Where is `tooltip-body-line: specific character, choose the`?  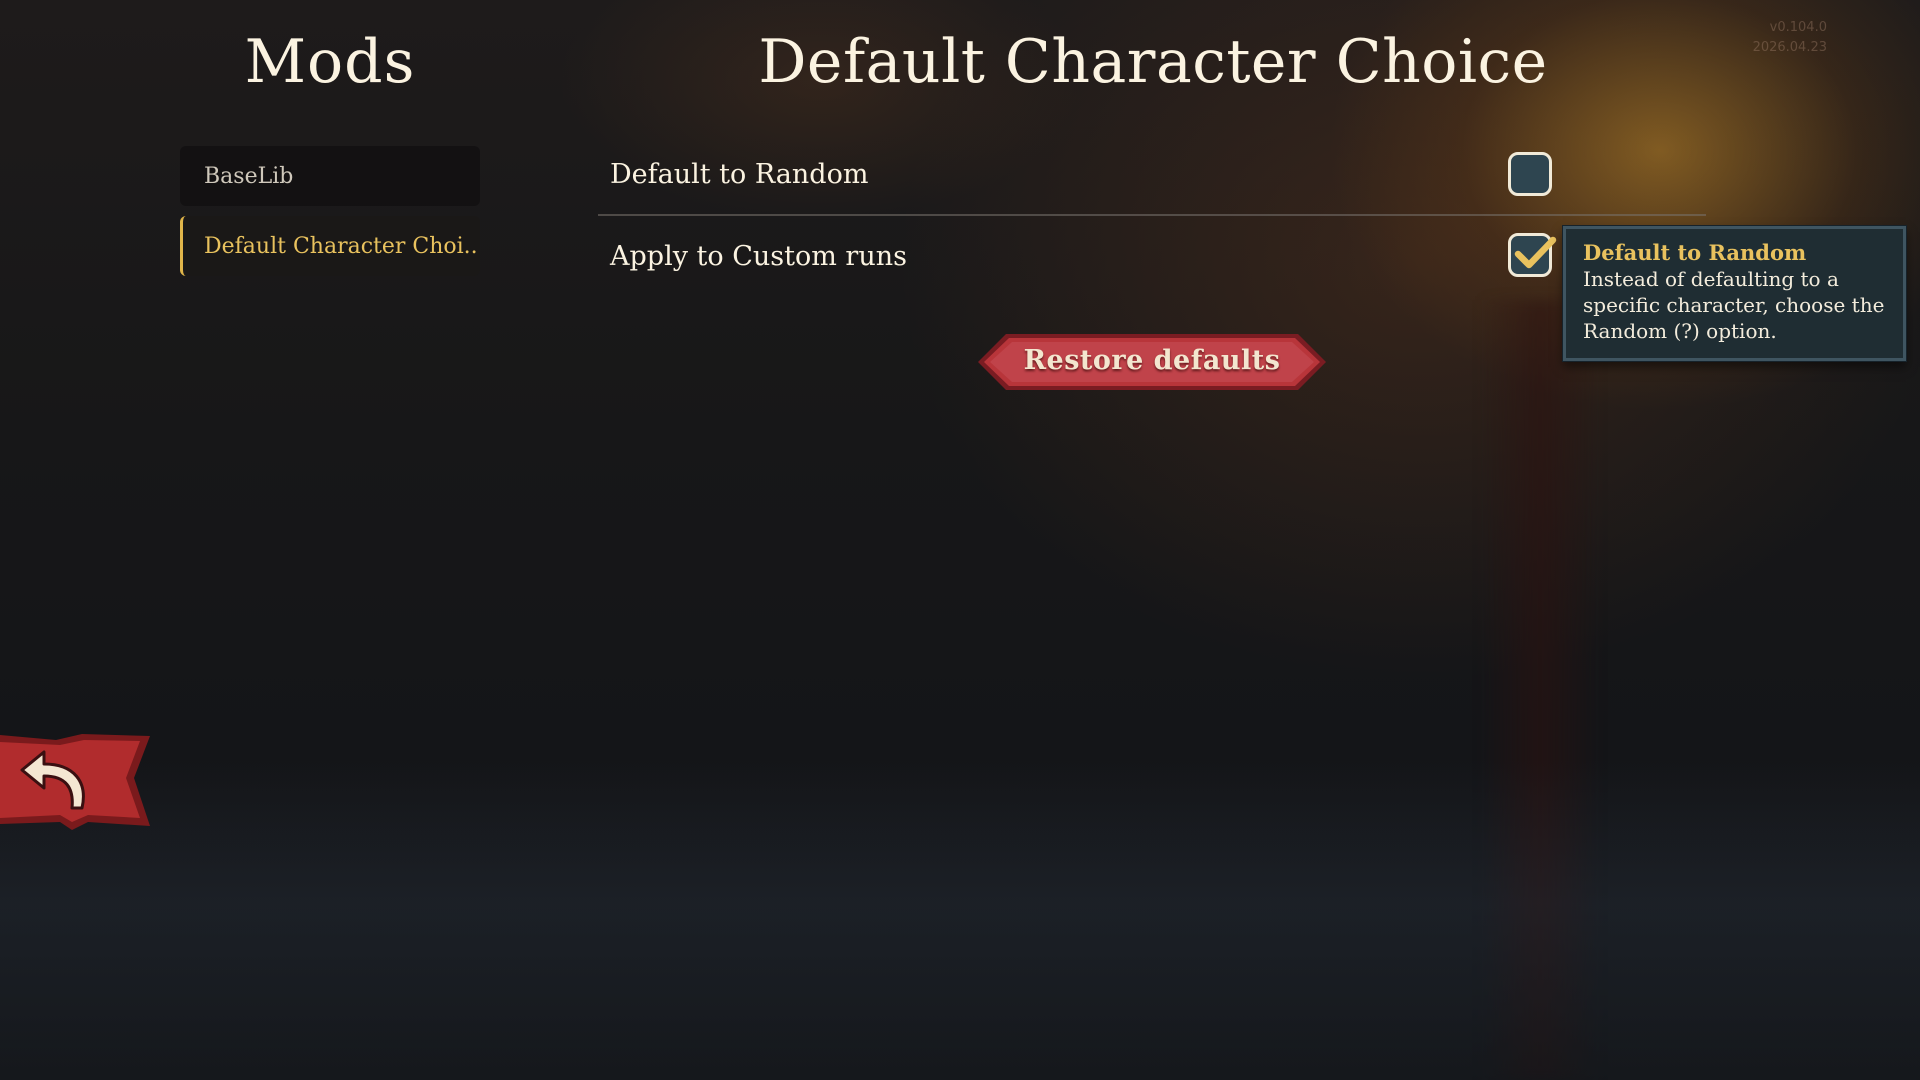
tooltip-body-line: specific character, choose the is located at coordinates (1734, 305).